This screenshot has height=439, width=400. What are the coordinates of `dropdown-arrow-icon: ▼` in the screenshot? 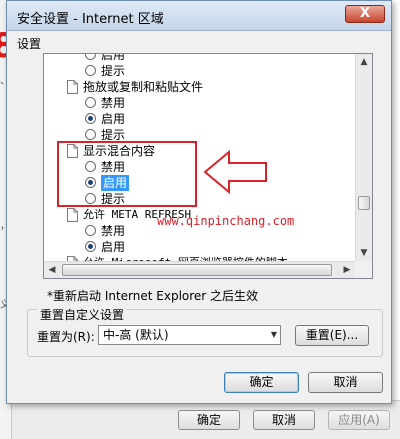 It's located at (274, 335).